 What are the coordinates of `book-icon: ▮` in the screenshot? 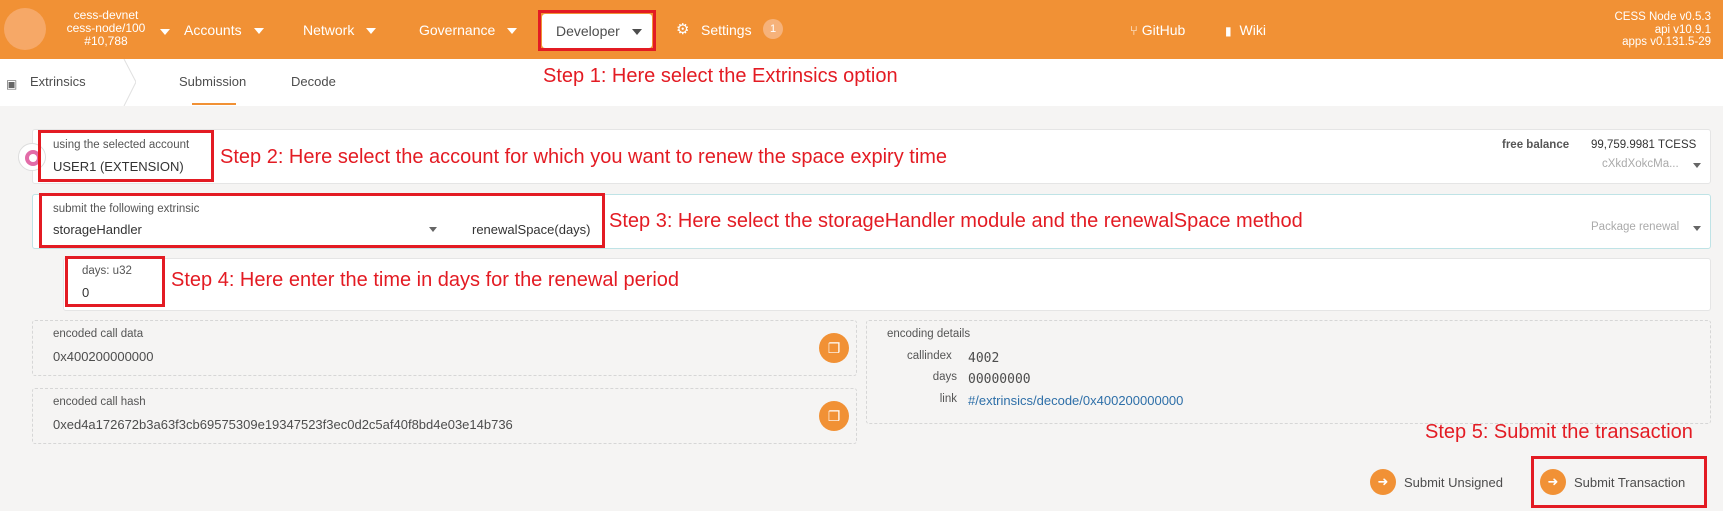 It's located at (1228, 31).